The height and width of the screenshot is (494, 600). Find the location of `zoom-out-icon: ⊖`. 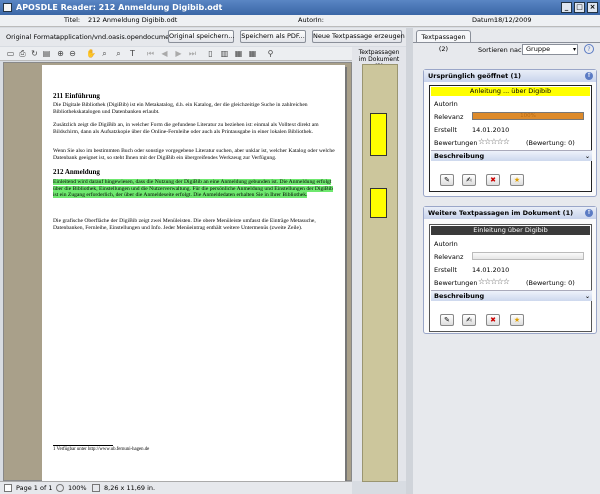

zoom-out-icon: ⊖ is located at coordinates (72, 53).